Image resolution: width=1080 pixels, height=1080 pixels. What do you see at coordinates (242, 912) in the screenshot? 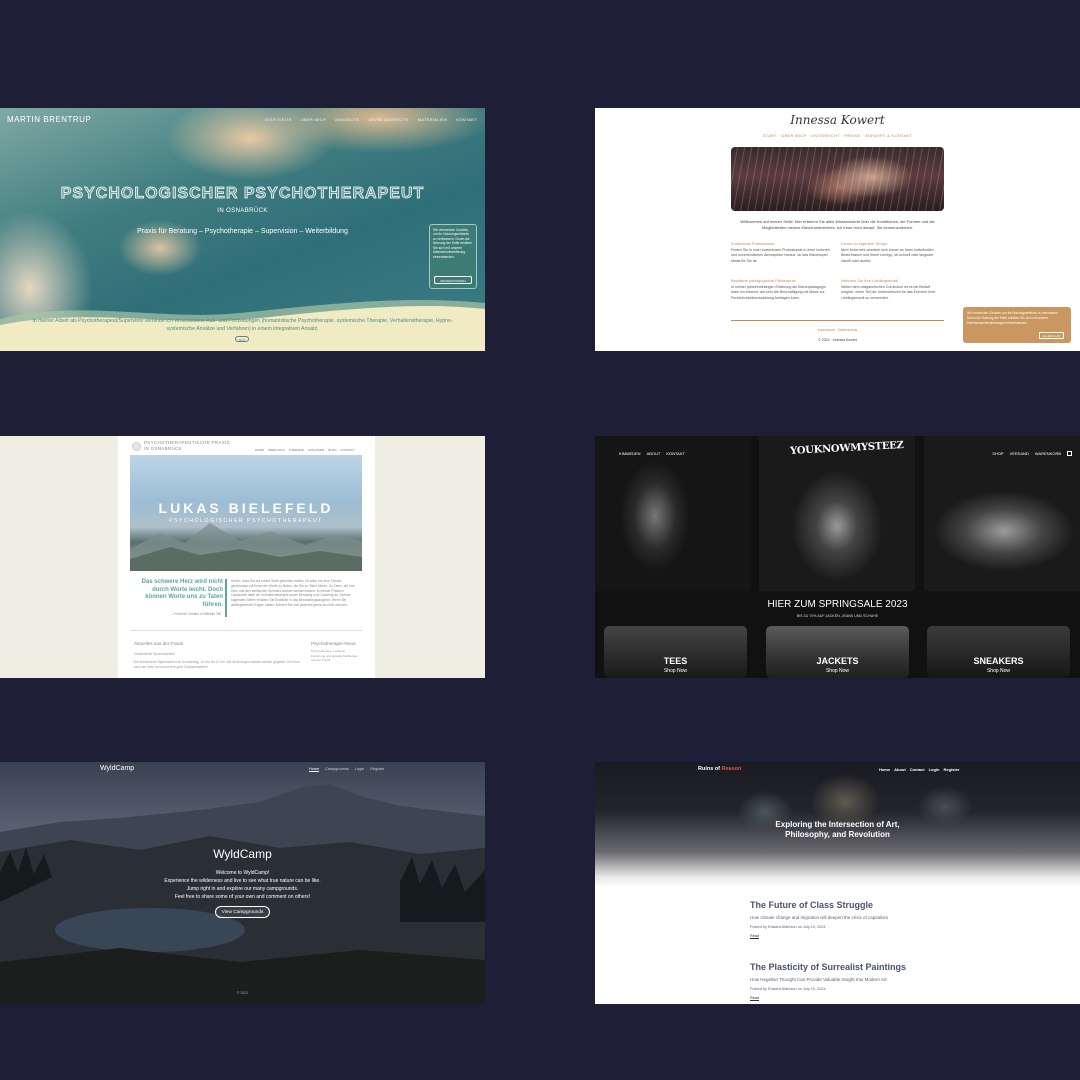
I see `view-campgrounds-button: View Campgrounds` at bounding box center [242, 912].